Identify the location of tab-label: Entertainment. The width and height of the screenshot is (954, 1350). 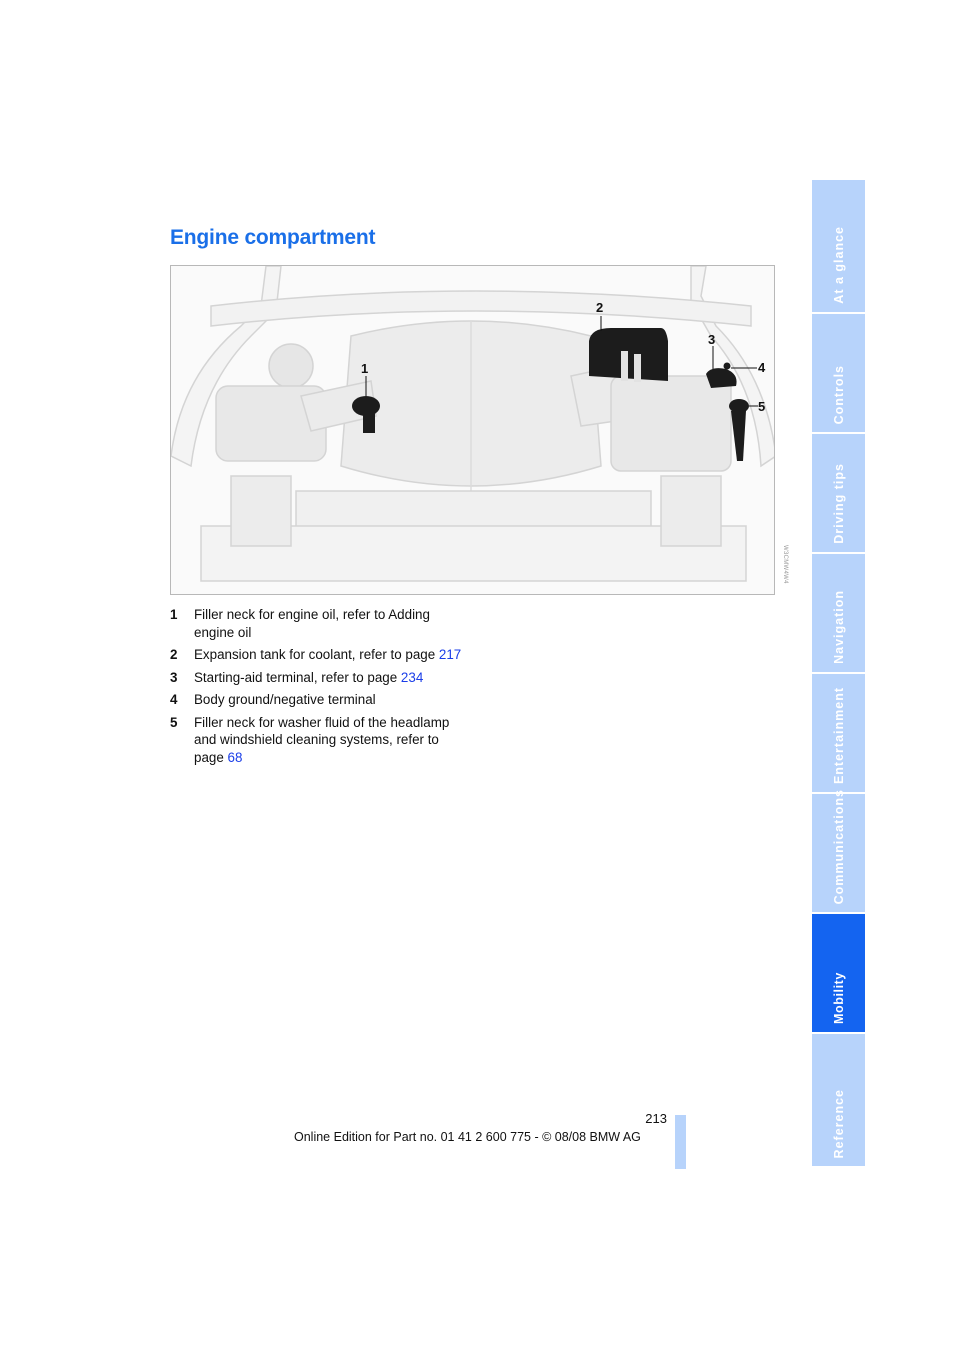
(838, 735).